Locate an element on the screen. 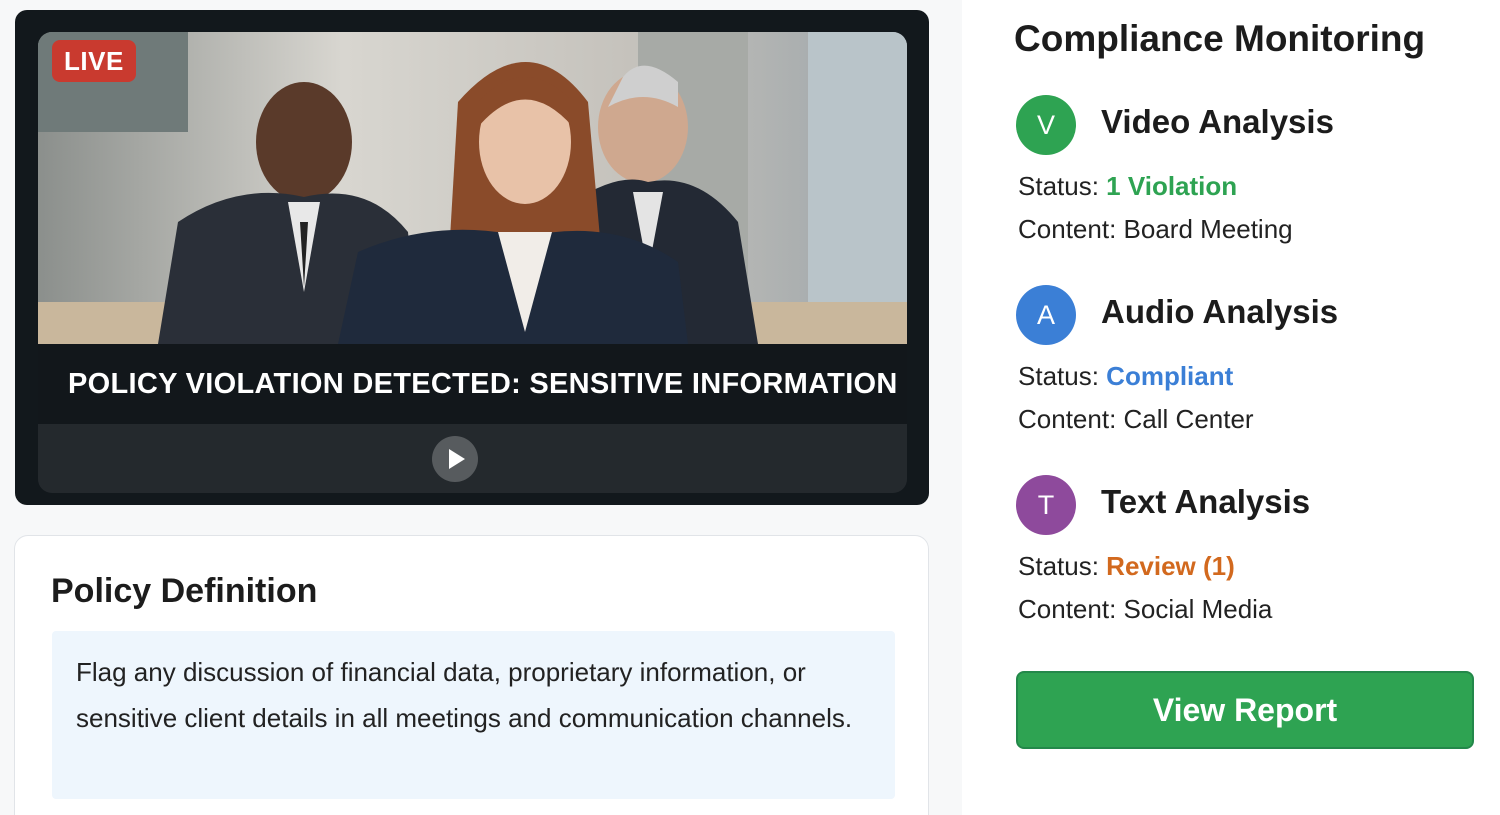 The image size is (1500, 815). status-row: Status: Compliant is located at coordinates (1125, 376).